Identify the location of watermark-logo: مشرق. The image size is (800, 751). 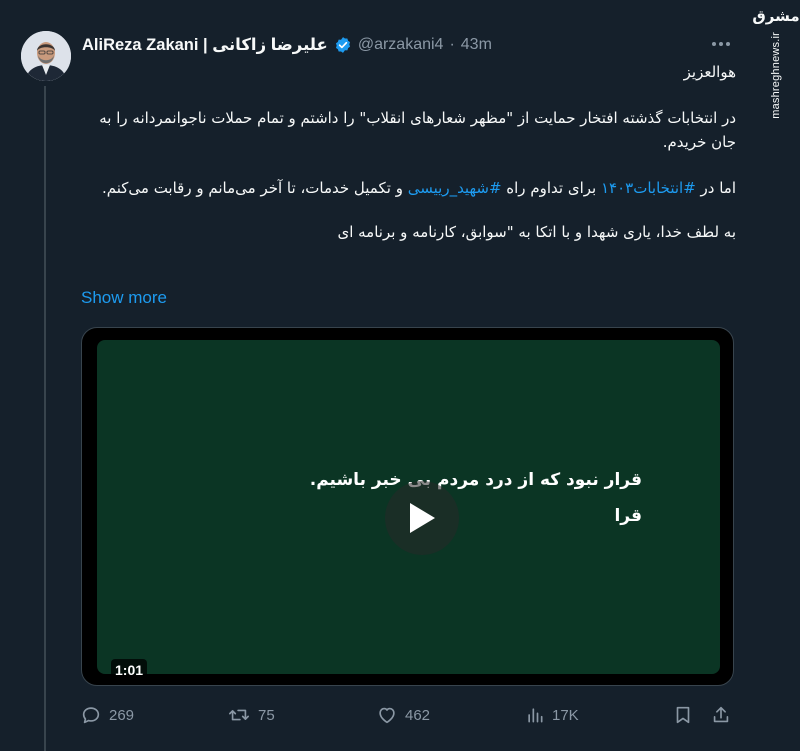
(776, 16).